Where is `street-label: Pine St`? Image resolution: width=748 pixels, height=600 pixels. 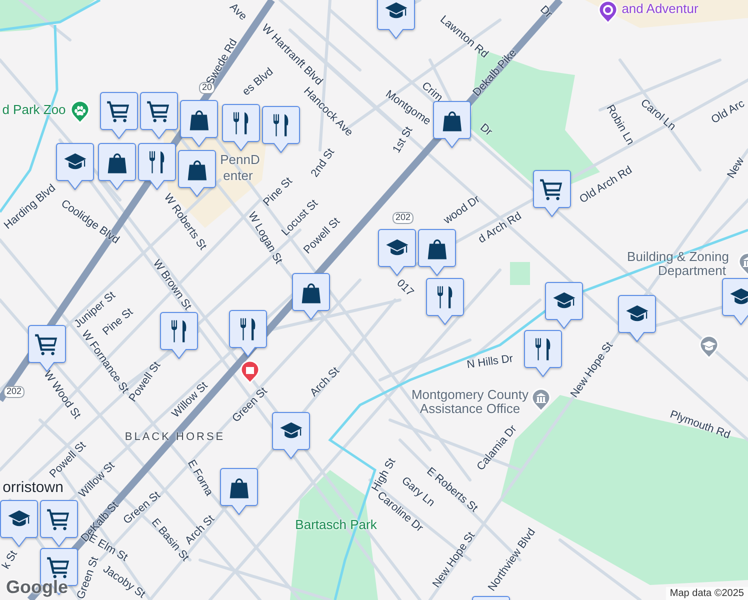
street-label: Pine St is located at coordinates (278, 192).